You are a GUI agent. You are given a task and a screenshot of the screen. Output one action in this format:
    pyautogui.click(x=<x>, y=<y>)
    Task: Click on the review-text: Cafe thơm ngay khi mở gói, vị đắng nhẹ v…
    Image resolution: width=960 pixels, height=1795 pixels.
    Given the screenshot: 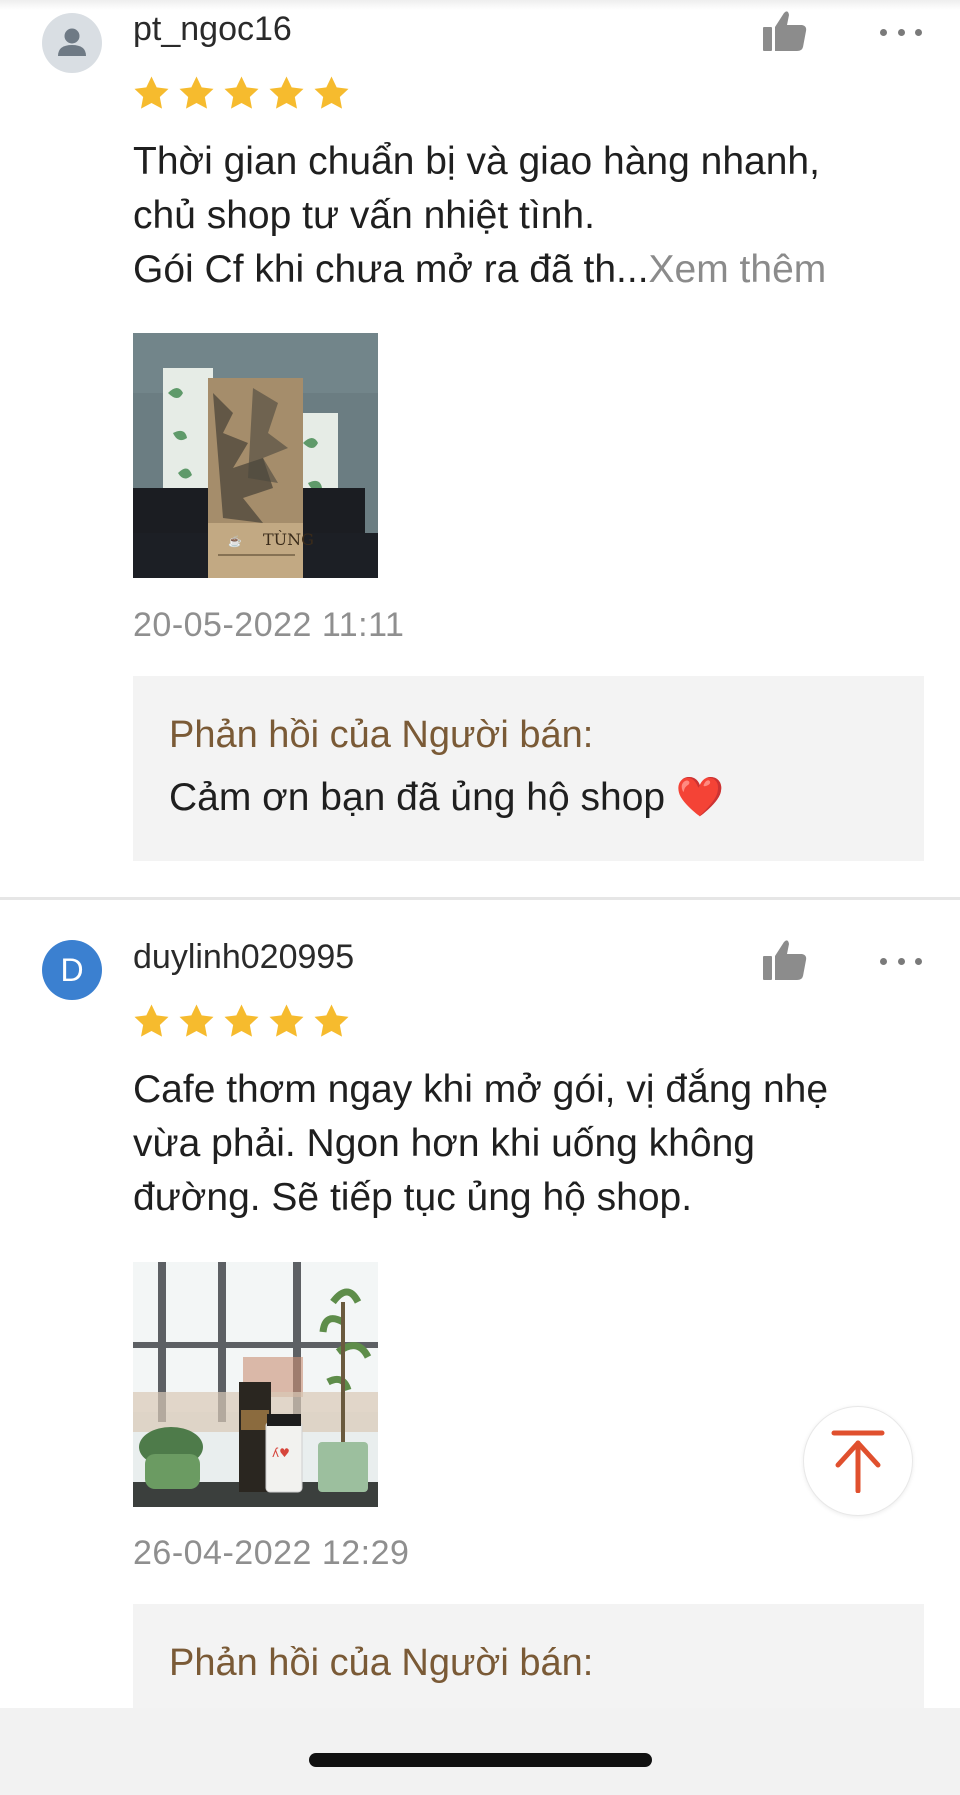 What is the action you would take?
    pyautogui.click(x=528, y=1144)
    